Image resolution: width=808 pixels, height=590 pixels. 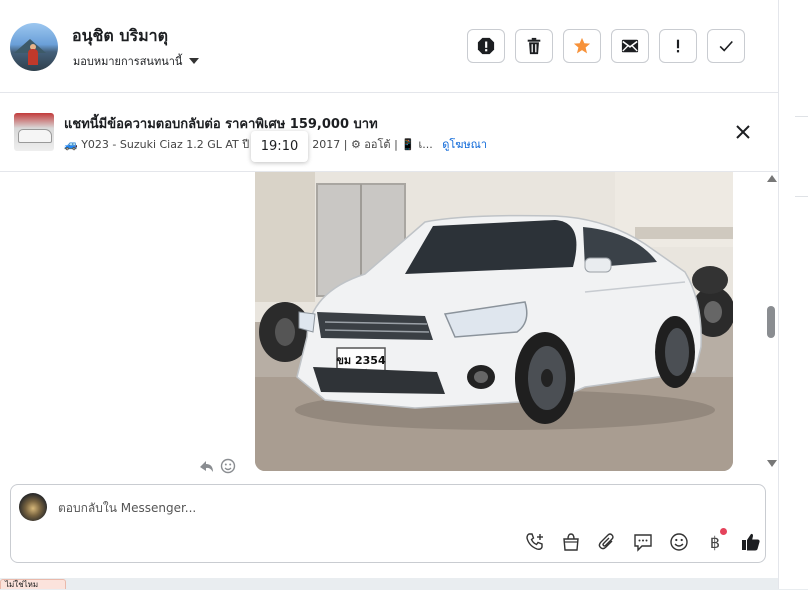 I want to click on attach-button, so click(x=607, y=542).